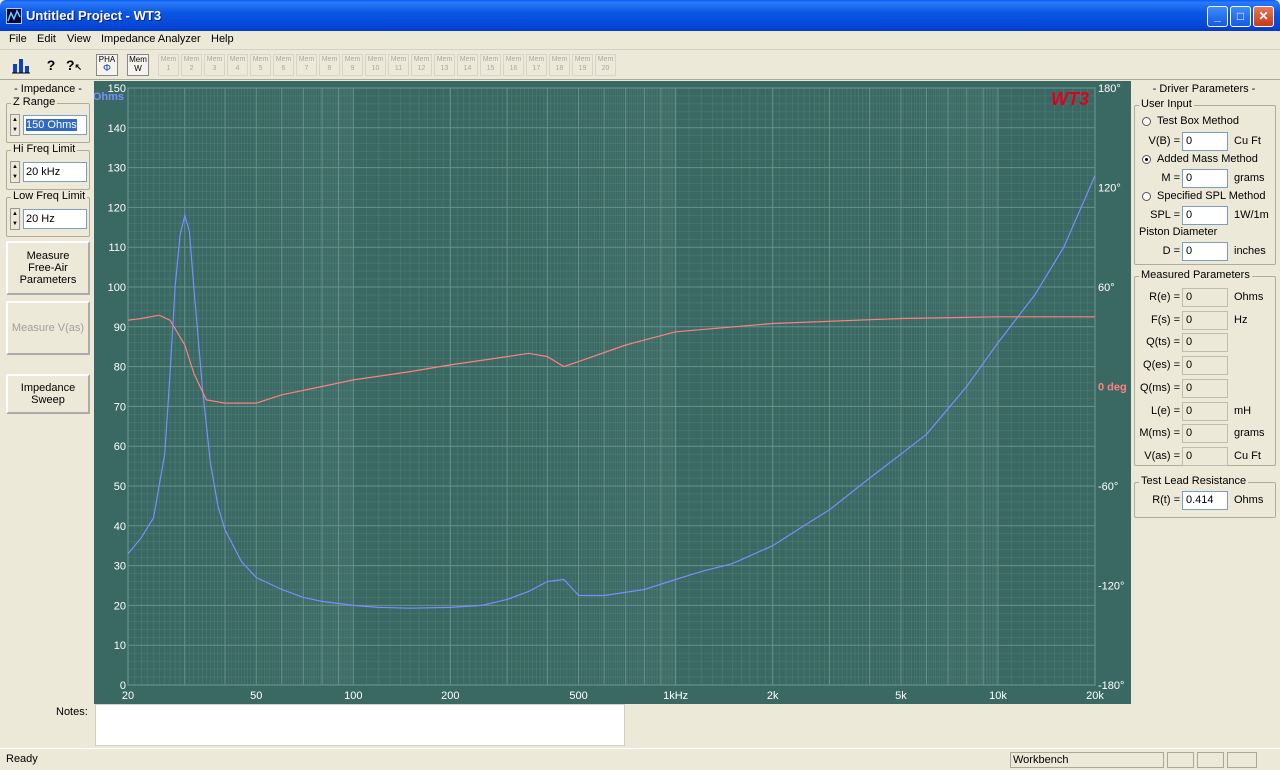 The height and width of the screenshot is (770, 1280). I want to click on phase-toggle-button: PHA Φ, so click(107, 65).